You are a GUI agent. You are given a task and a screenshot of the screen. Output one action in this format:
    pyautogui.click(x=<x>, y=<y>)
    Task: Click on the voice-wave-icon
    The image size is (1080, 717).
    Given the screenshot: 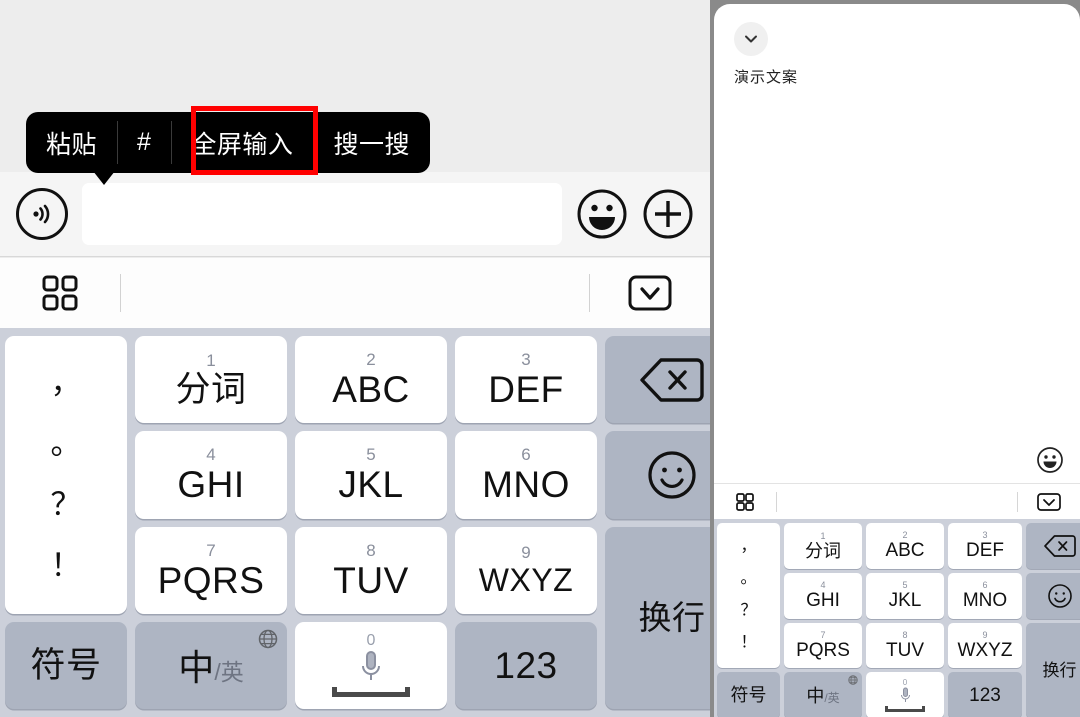 What is the action you would take?
    pyautogui.click(x=42, y=214)
    